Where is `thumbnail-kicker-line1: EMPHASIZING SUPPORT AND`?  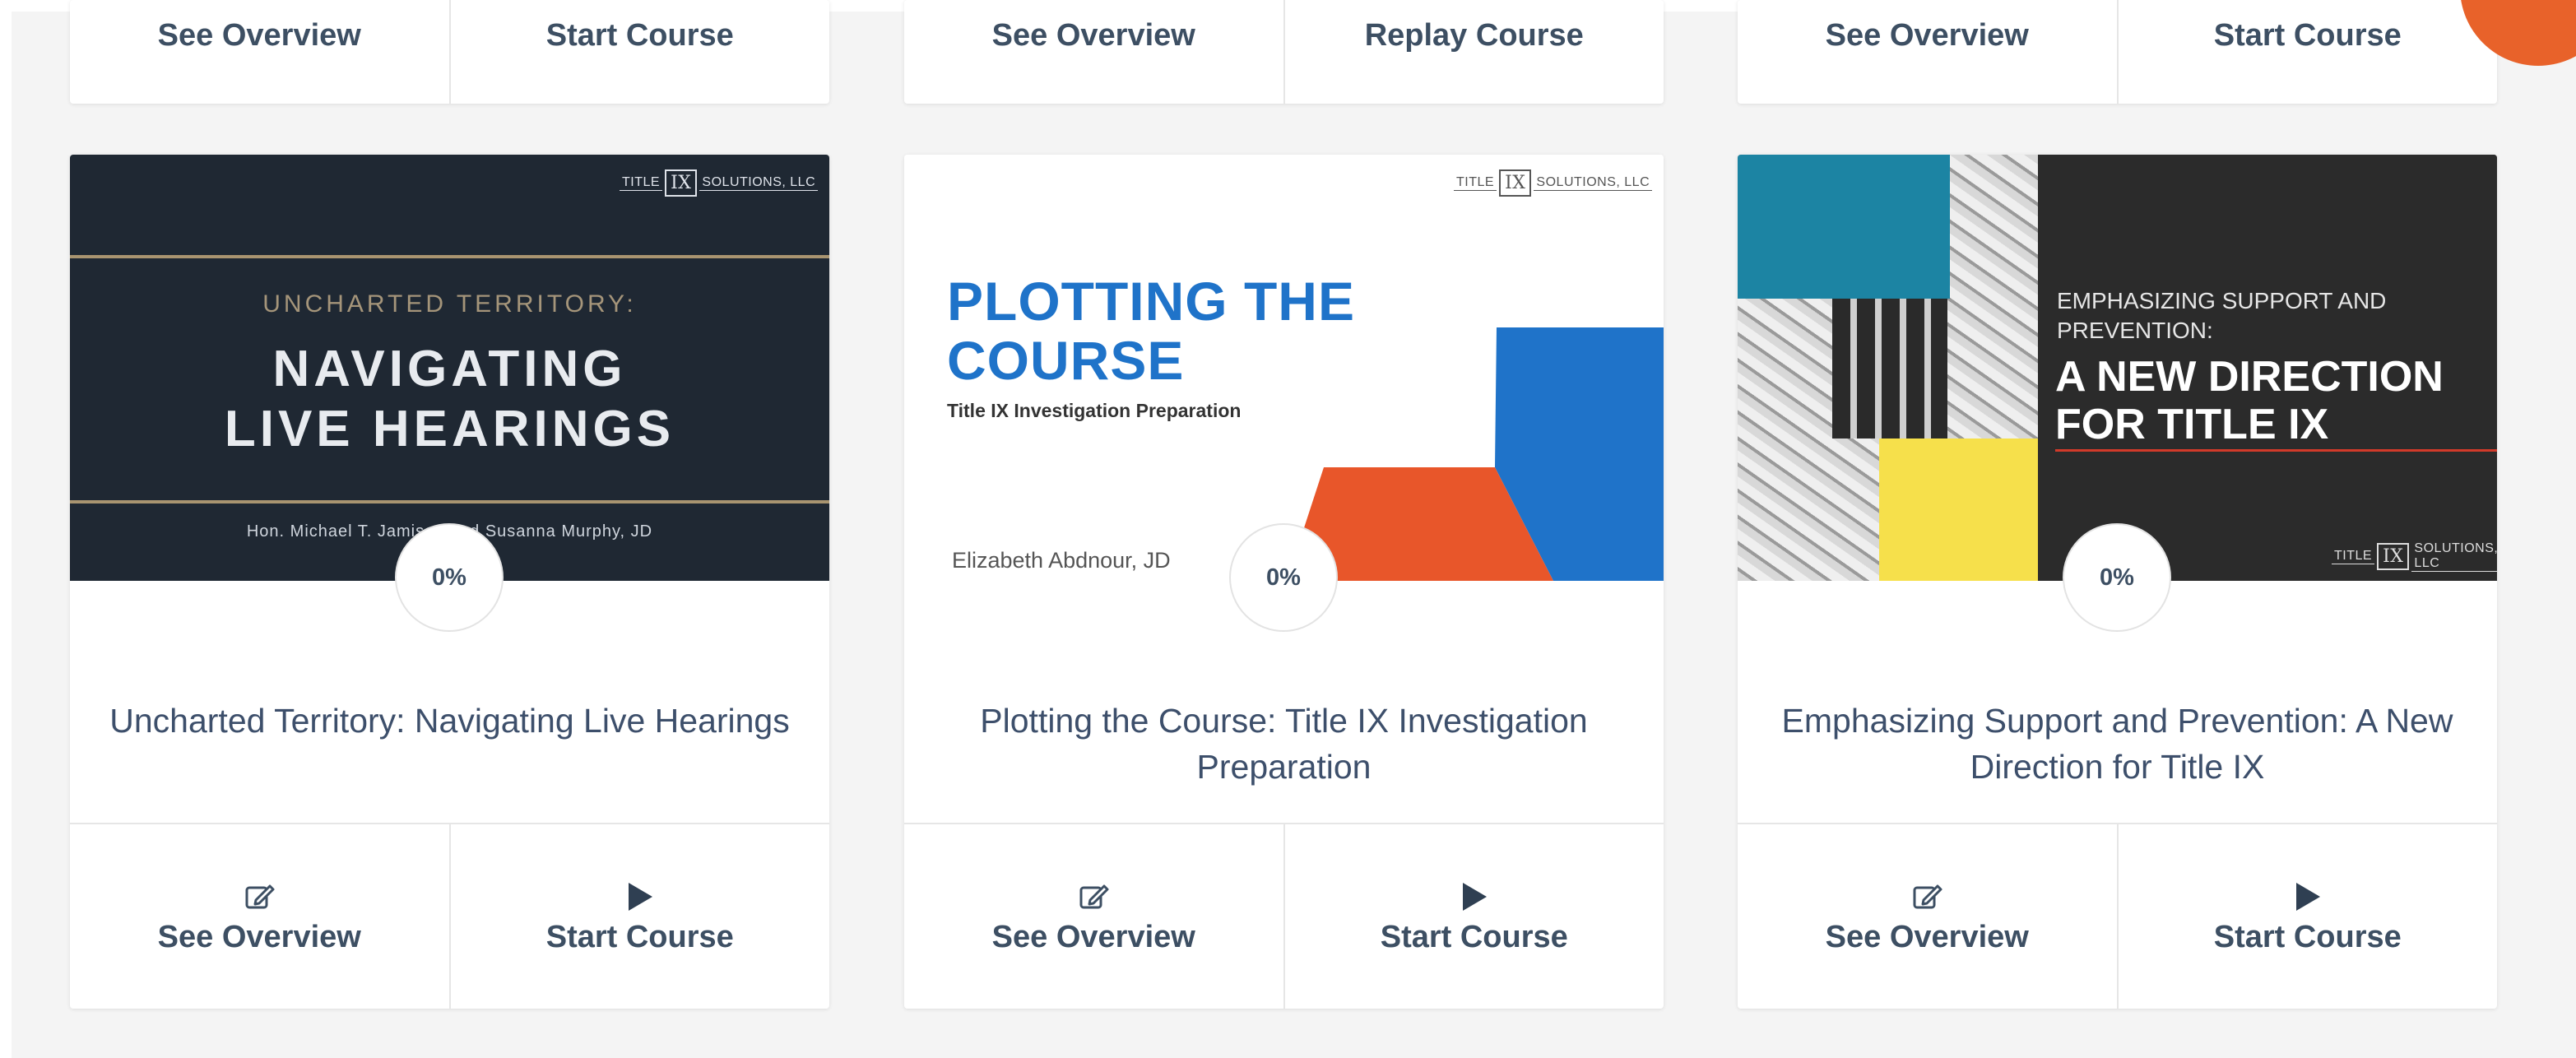
thumbnail-kicker-line1: EMPHASIZING SUPPORT AND is located at coordinates (2222, 301).